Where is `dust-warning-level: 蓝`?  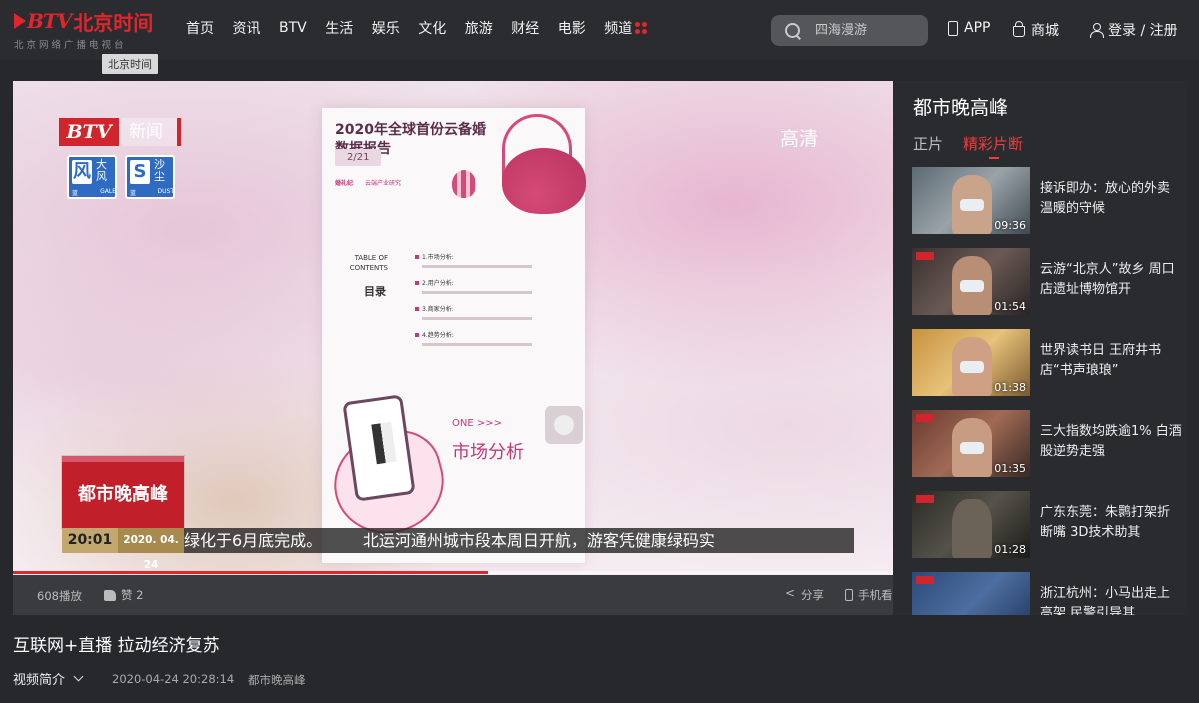
dust-warning-level: 蓝 is located at coordinates (133, 193).